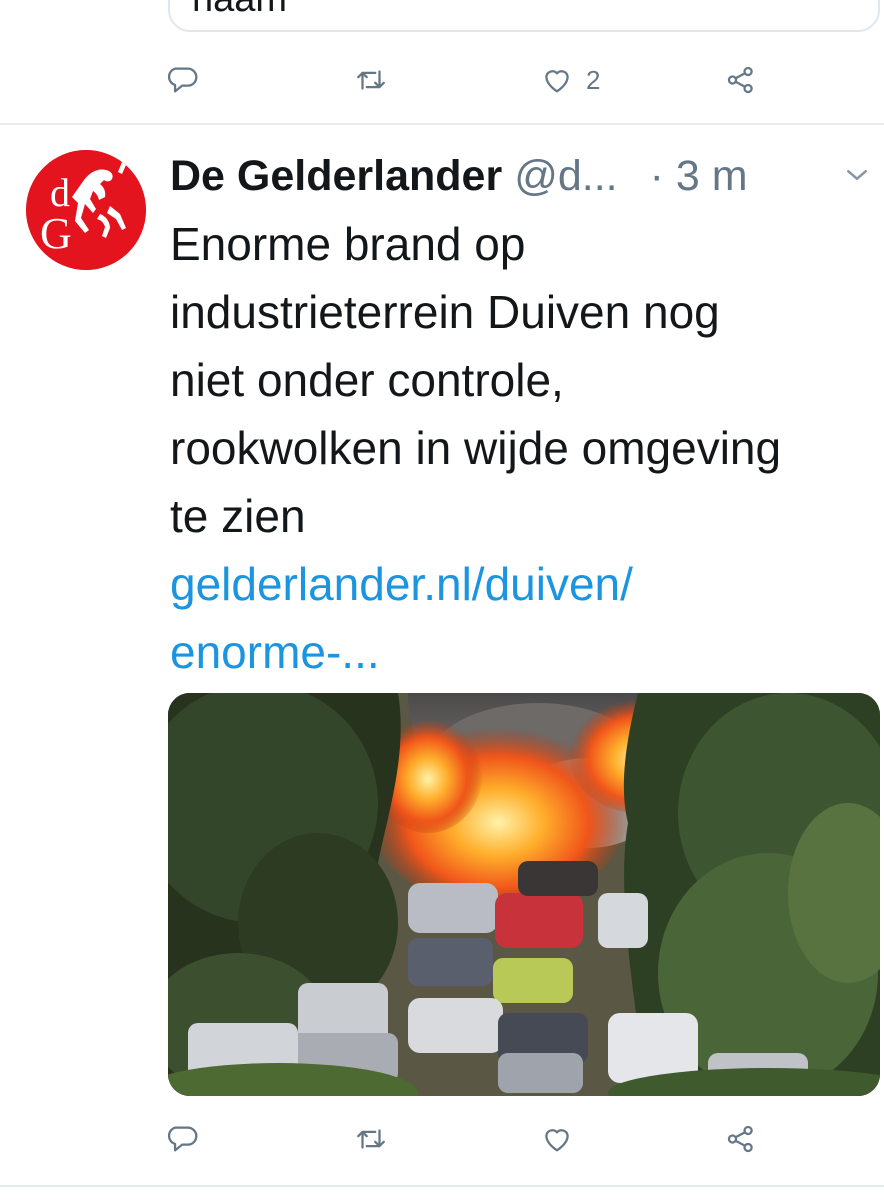  Describe the element at coordinates (348, 244) in the screenshot. I see `tweet-text-line: Enorme brand op` at that location.